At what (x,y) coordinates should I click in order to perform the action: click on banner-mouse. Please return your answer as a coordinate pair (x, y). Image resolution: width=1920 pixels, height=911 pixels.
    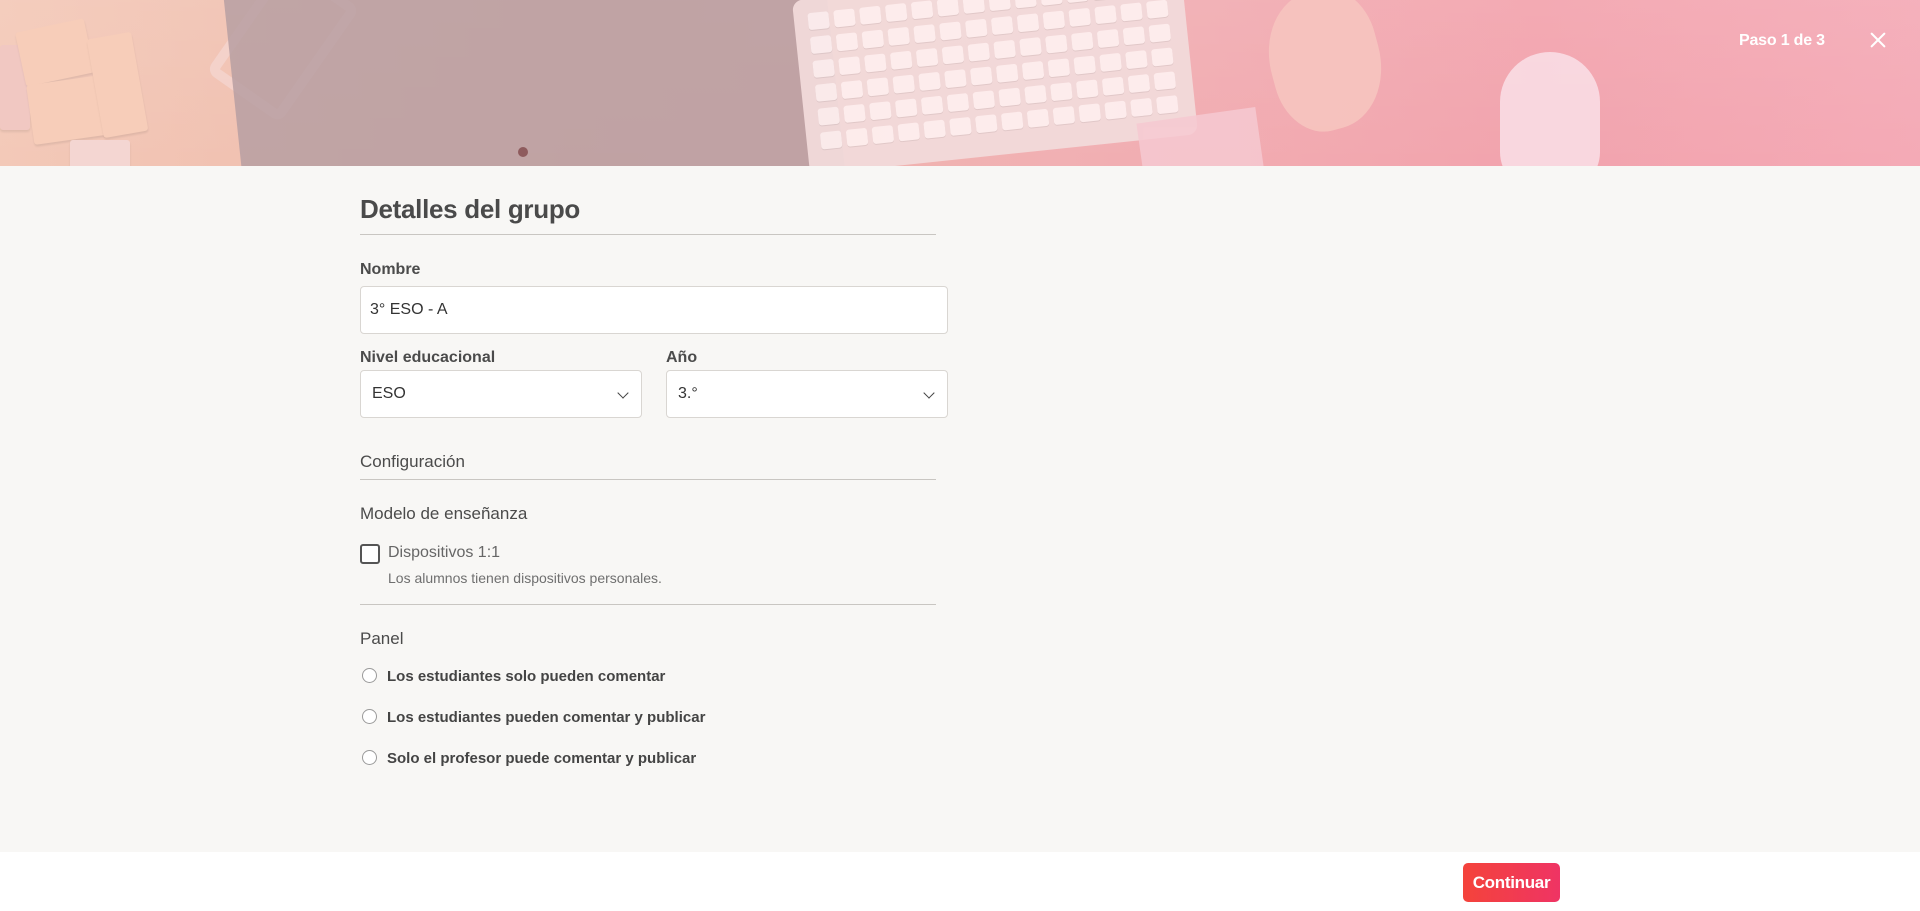
    Looking at the image, I should click on (1550, 109).